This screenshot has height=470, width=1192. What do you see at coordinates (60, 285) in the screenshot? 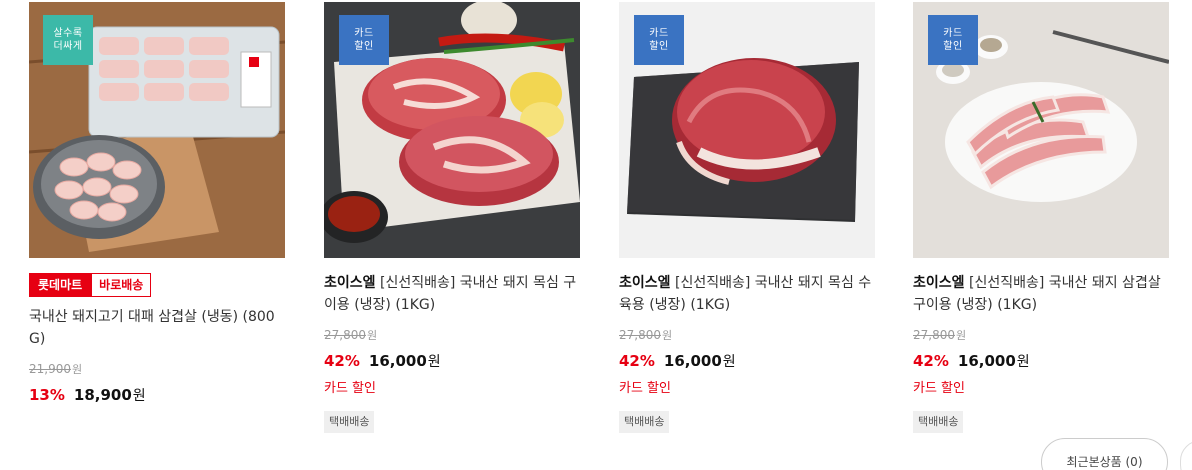
I see `store-tag: 롯데마트` at bounding box center [60, 285].